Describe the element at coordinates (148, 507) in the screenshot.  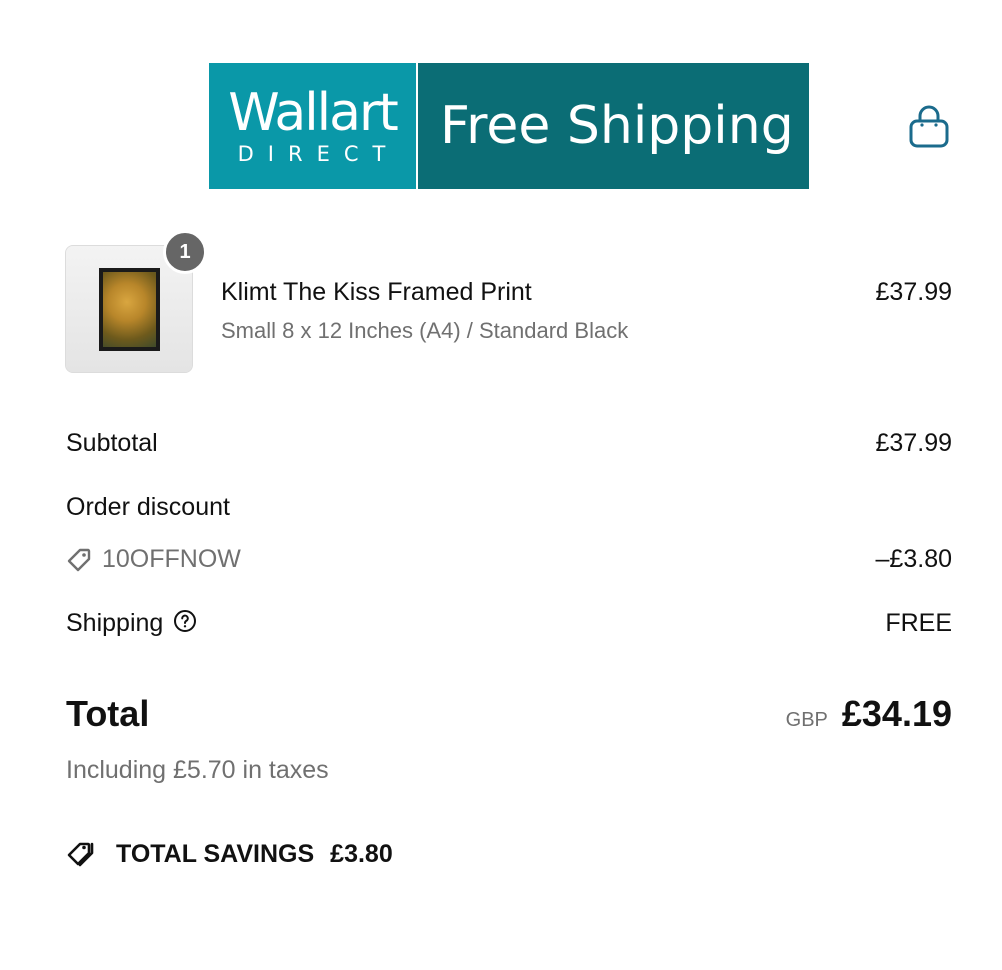
I see `order-discount-label: Order discount` at that location.